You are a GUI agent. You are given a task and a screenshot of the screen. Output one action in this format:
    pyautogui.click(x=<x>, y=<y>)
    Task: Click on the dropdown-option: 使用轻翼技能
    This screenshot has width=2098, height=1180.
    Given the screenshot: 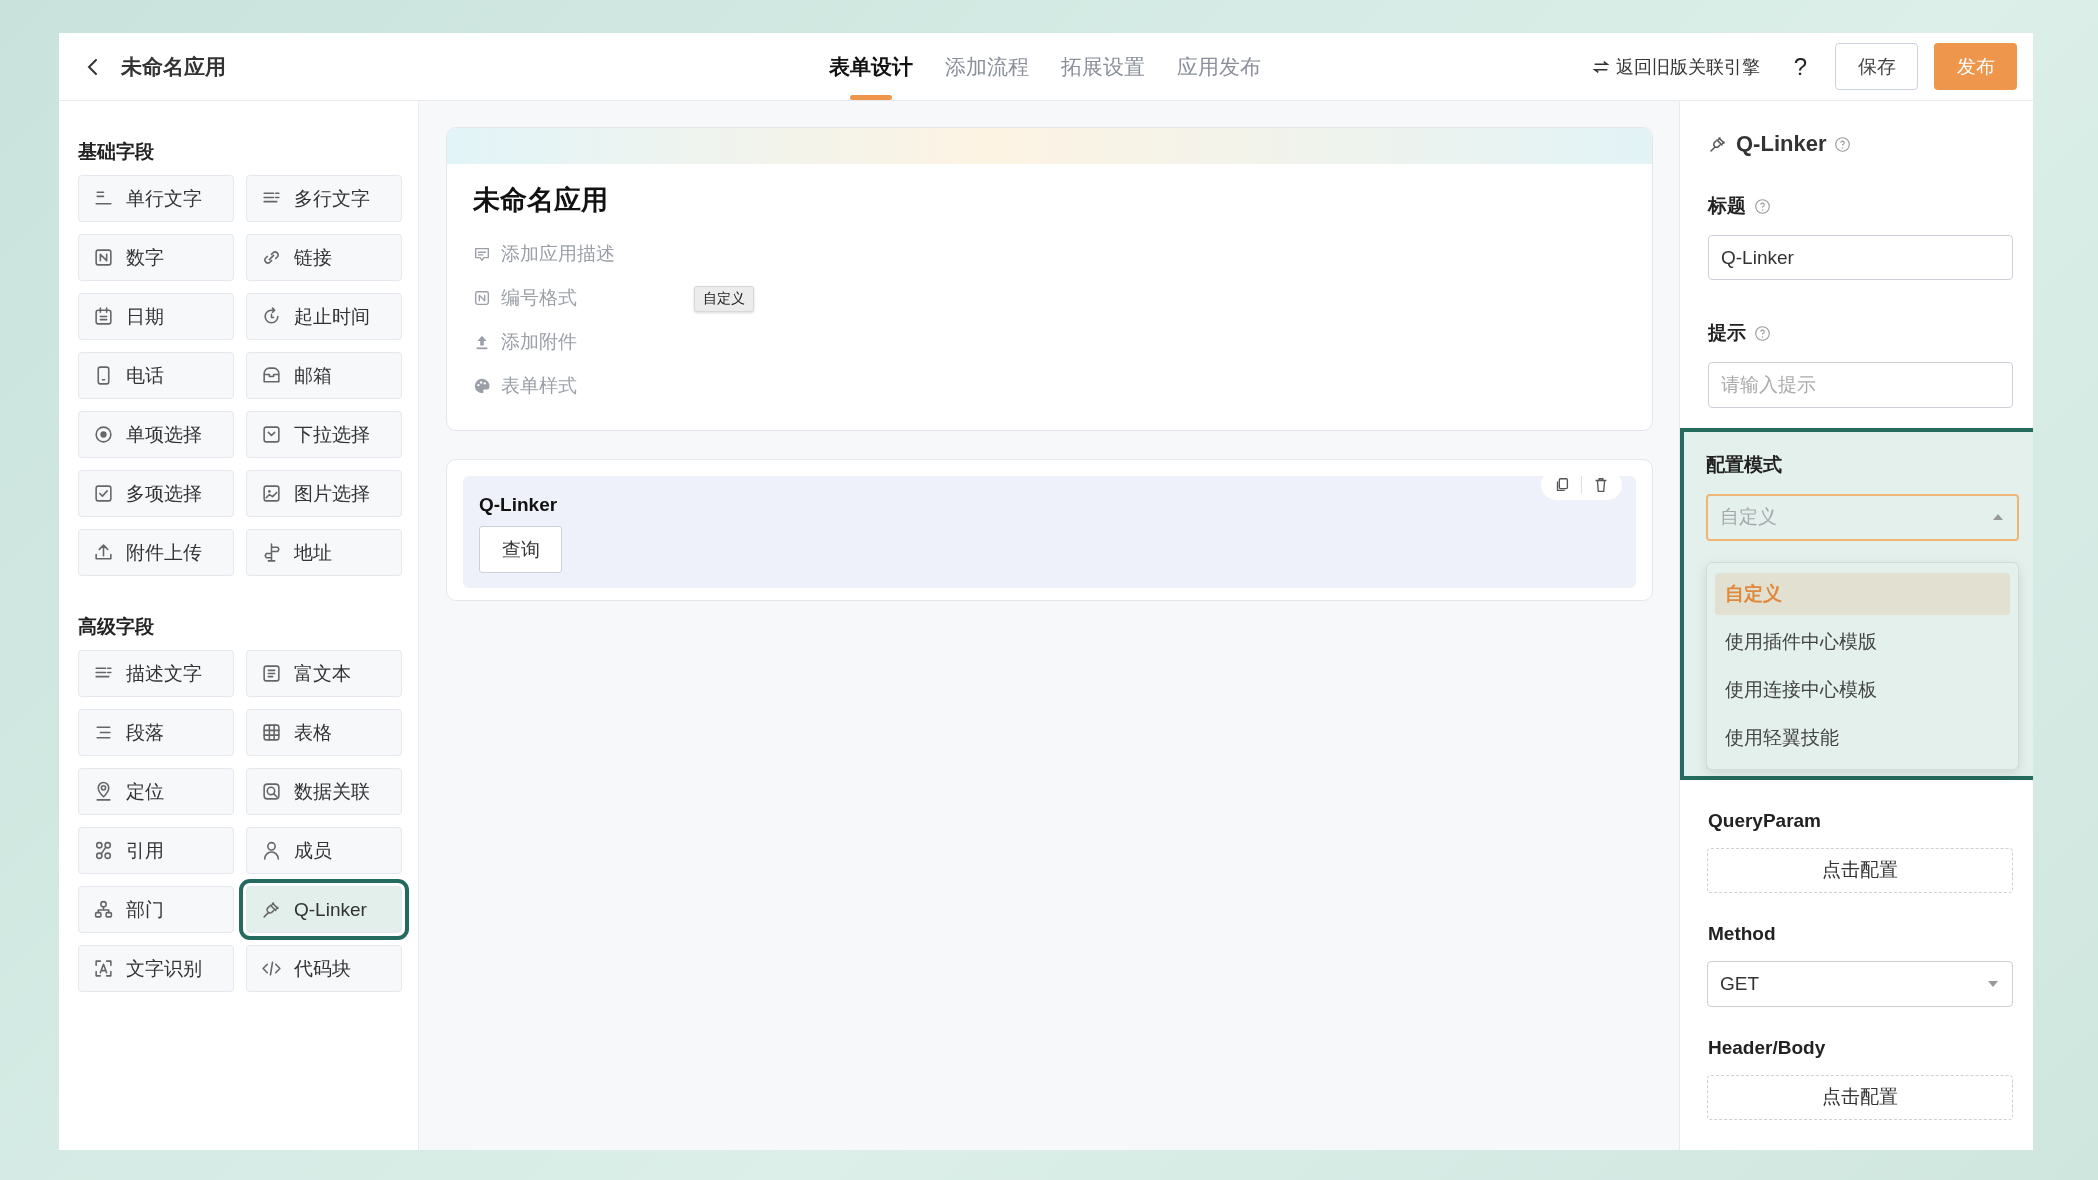 What is the action you would take?
    pyautogui.click(x=1862, y=737)
    